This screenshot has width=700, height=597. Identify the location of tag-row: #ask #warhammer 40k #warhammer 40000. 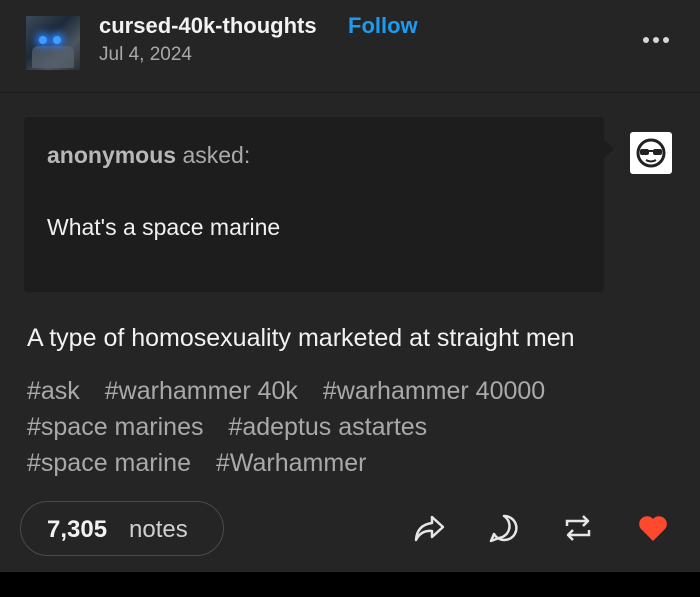
(352, 391).